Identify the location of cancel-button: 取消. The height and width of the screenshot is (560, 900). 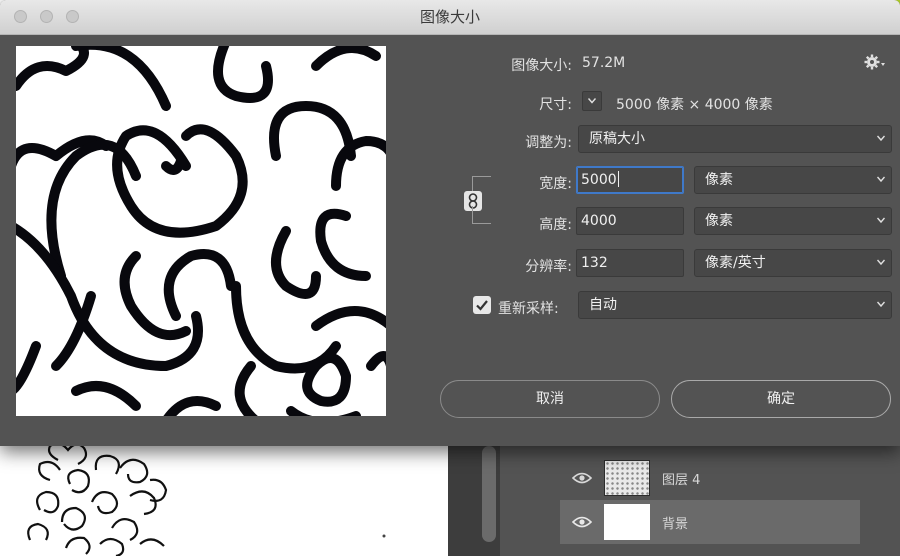
(550, 399).